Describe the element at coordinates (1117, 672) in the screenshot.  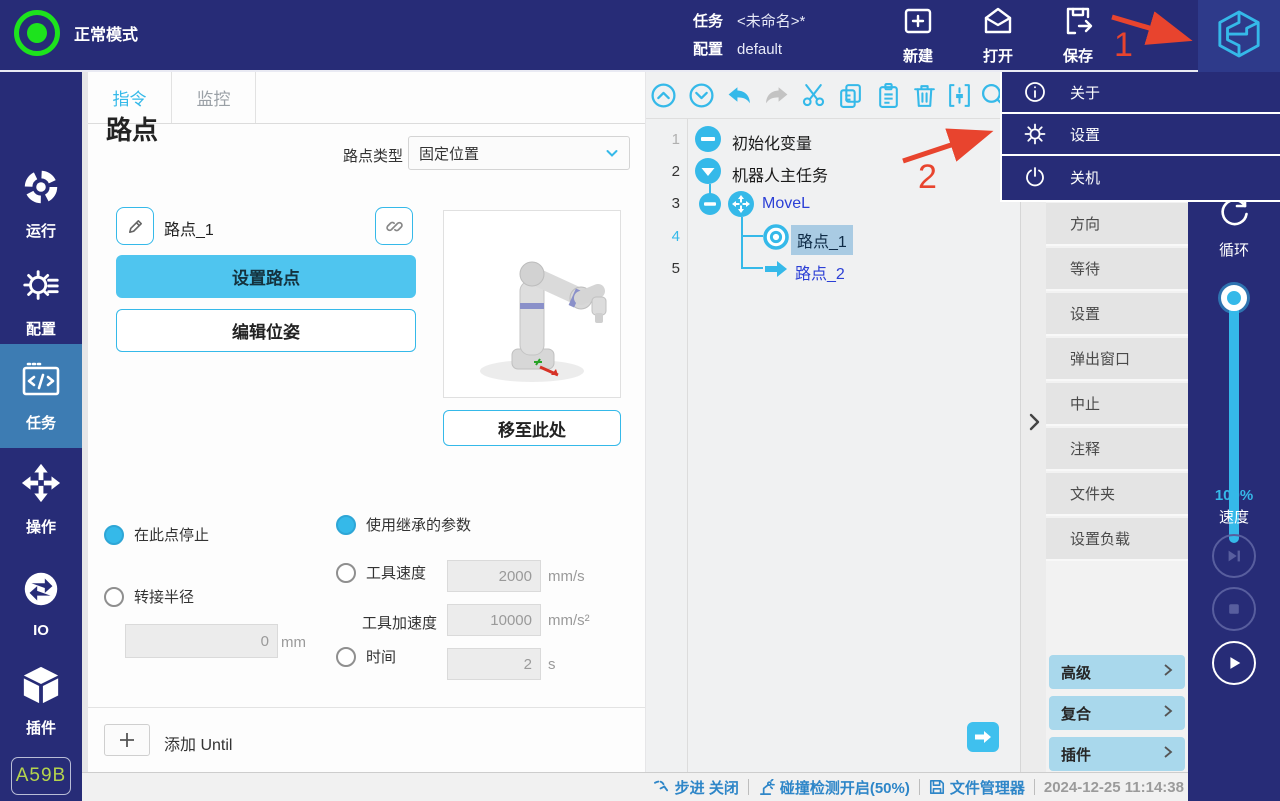
I see `menu-item-advanced: 高级` at that location.